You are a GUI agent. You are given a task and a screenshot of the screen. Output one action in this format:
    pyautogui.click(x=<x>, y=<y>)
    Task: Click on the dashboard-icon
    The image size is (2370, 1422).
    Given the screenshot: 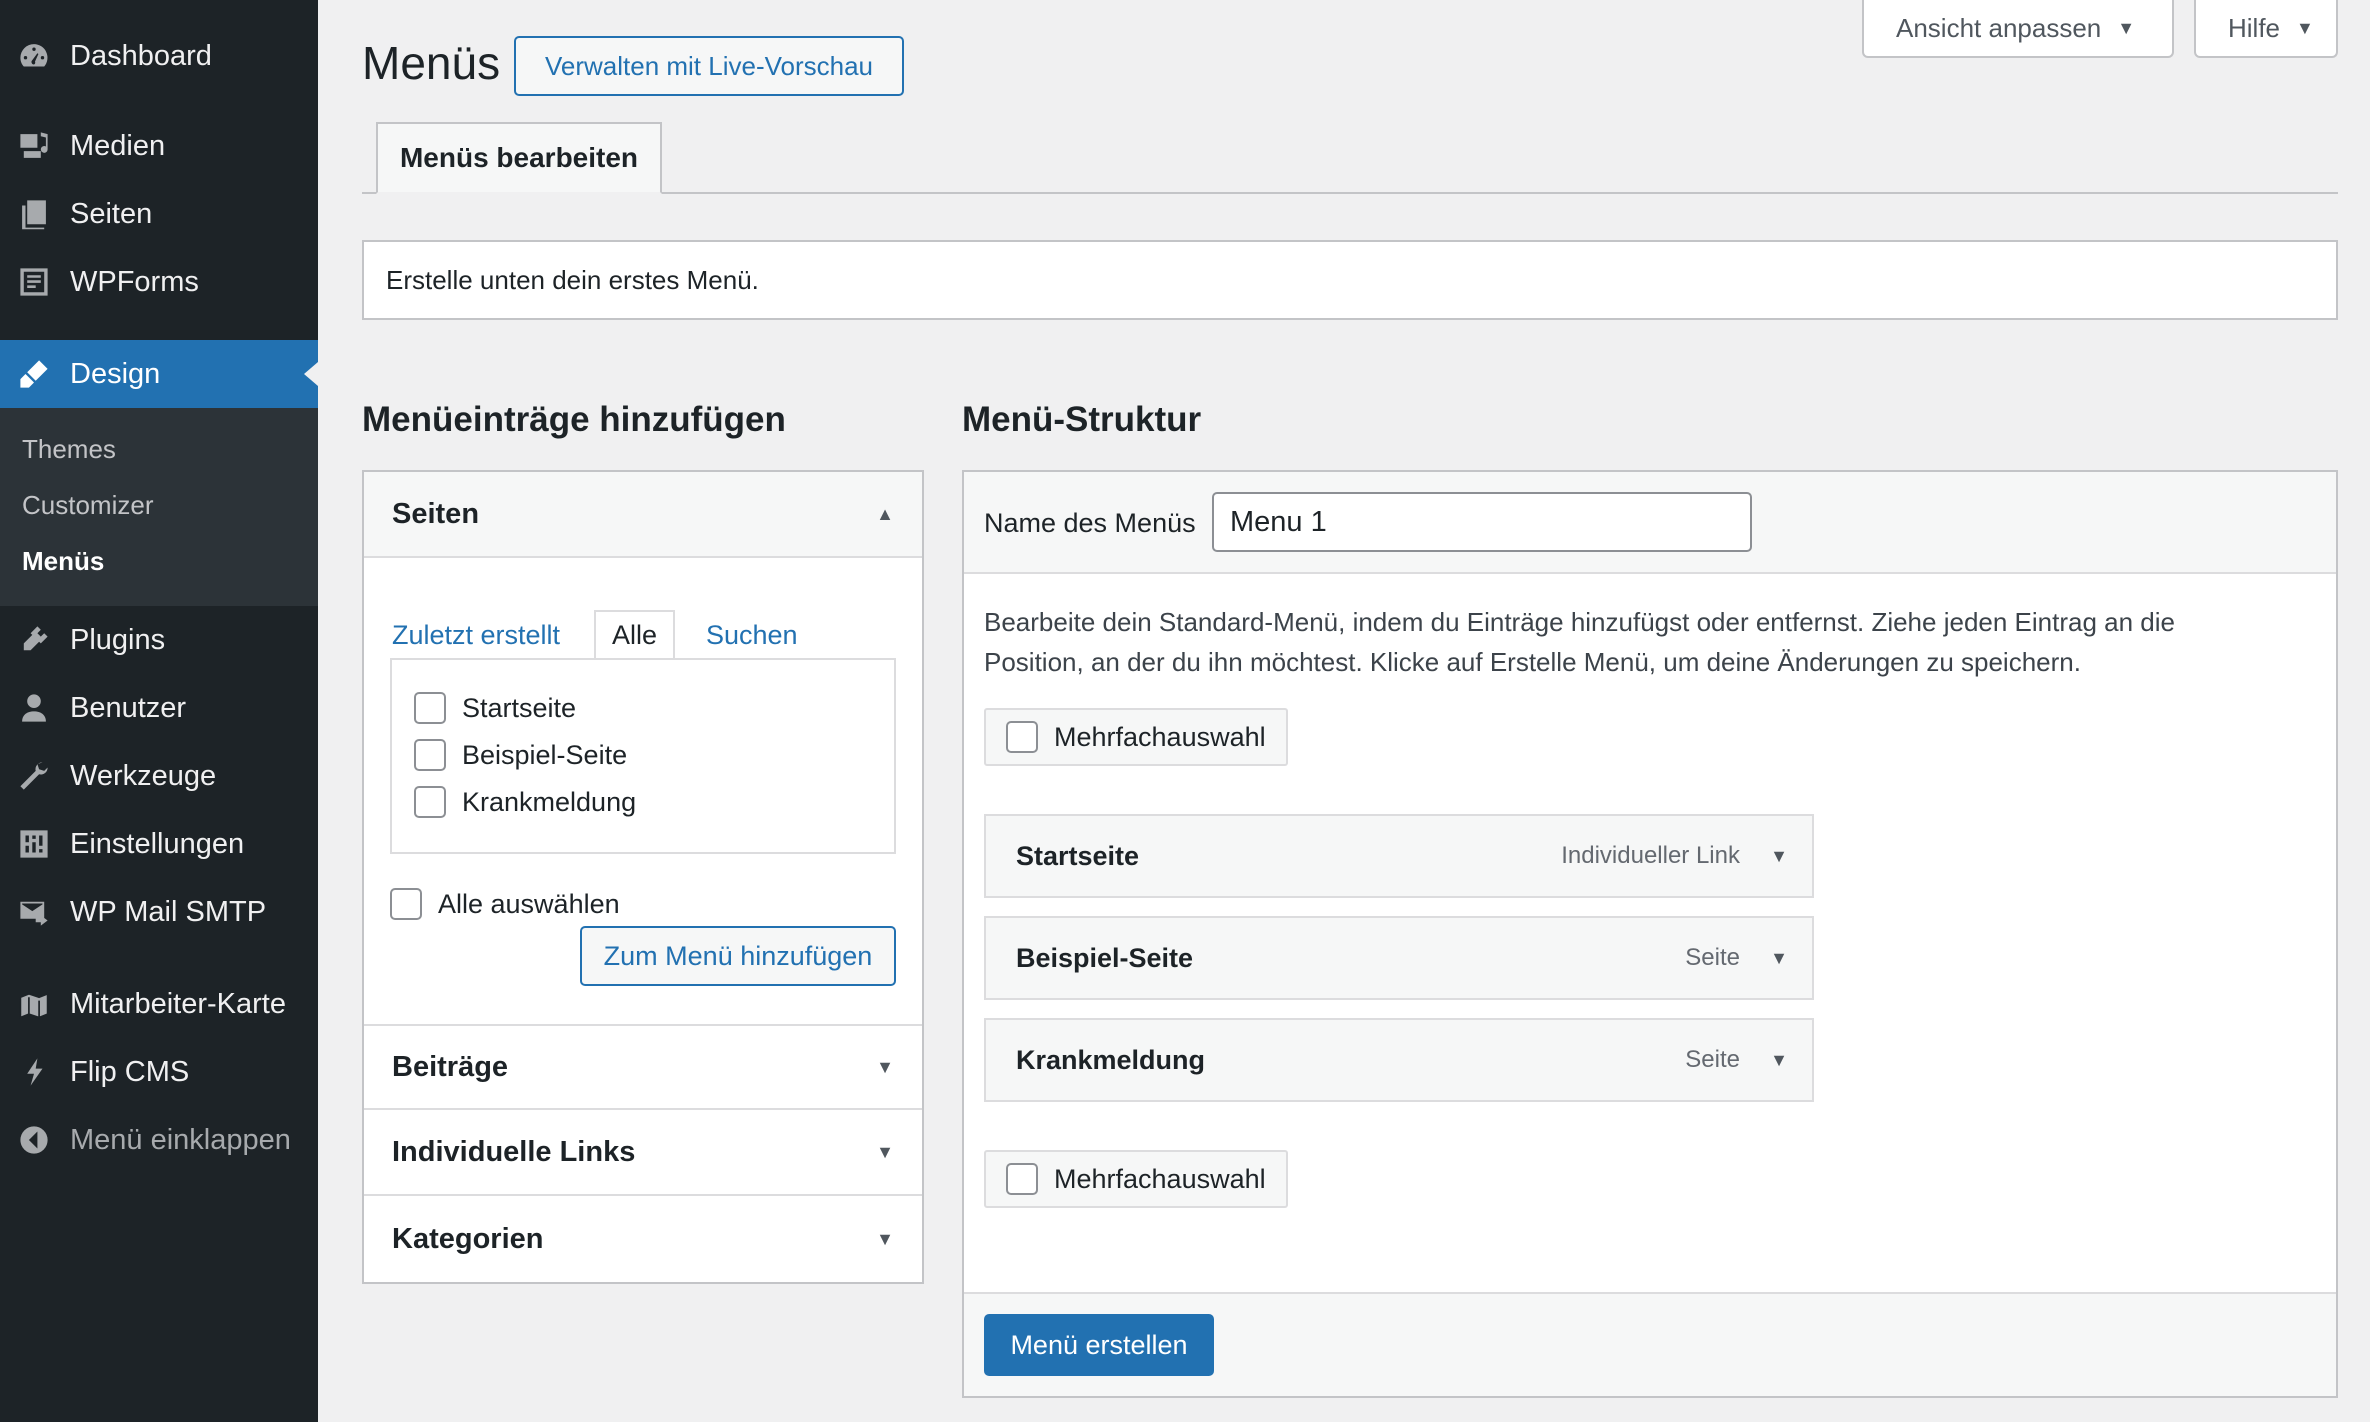 What is the action you would take?
    pyautogui.click(x=34, y=56)
    